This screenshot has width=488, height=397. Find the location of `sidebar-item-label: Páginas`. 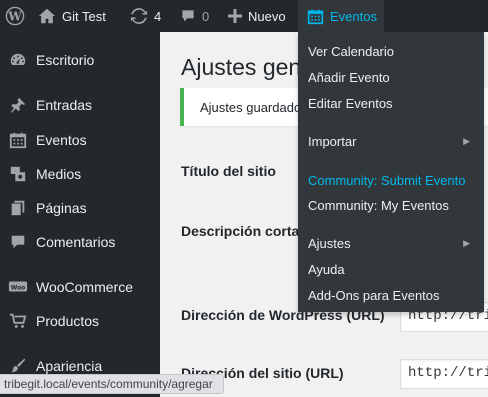

sidebar-item-label: Páginas is located at coordinates (61, 208).